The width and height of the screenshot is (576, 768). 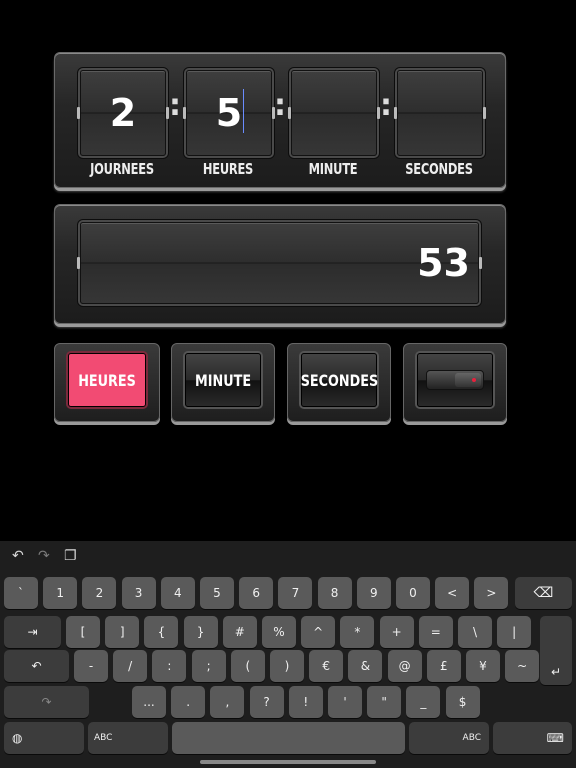 I want to click on mode-hours-face: HEURES, so click(x=107, y=380).